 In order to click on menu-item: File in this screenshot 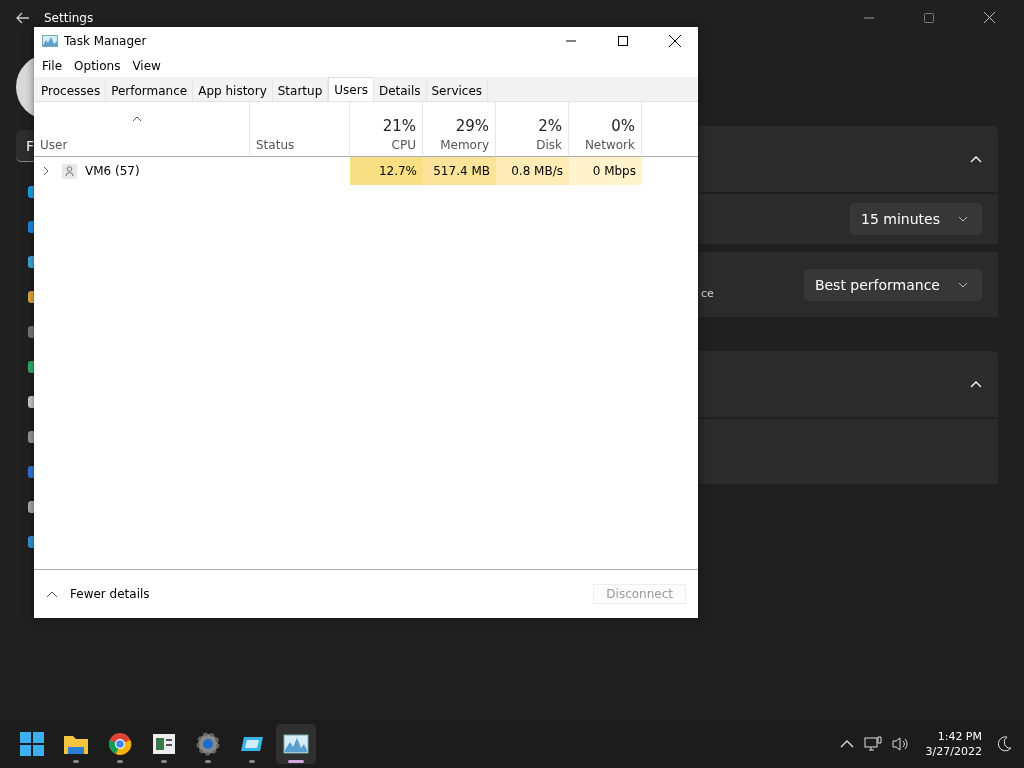, I will do `click(52, 66)`.